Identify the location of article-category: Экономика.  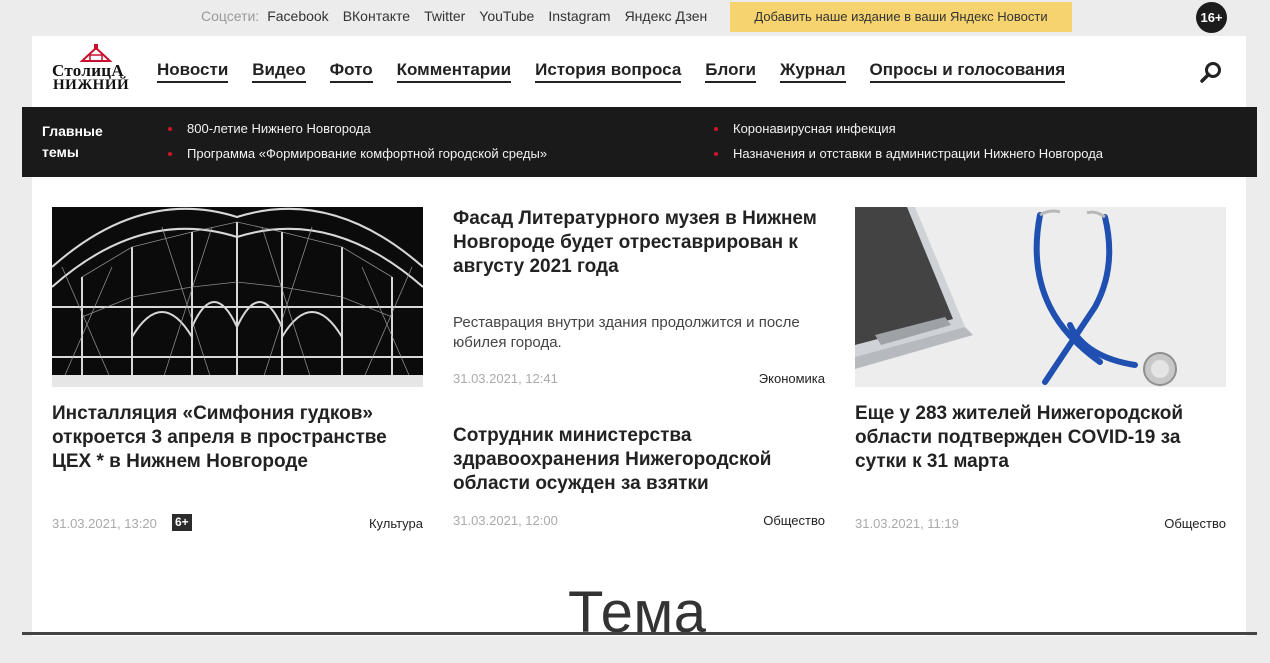
(765, 378).